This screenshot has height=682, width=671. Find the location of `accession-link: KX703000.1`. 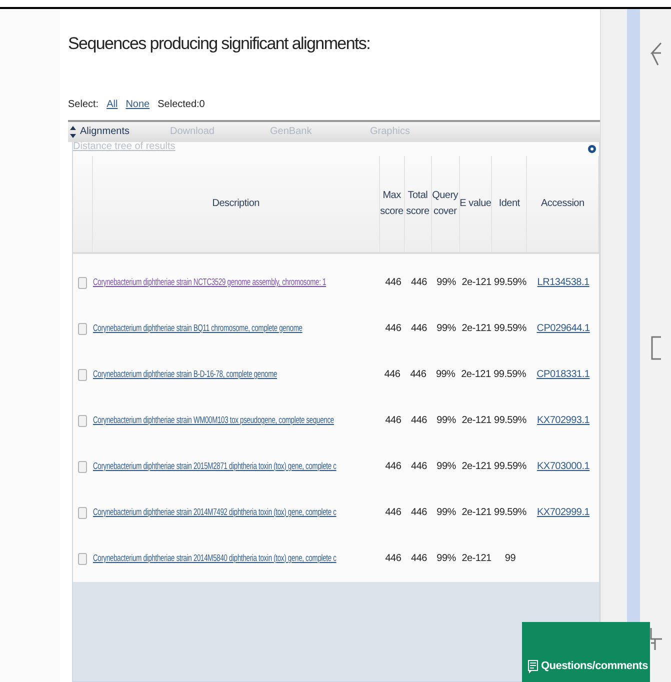

accession-link: KX703000.1 is located at coordinates (563, 466).